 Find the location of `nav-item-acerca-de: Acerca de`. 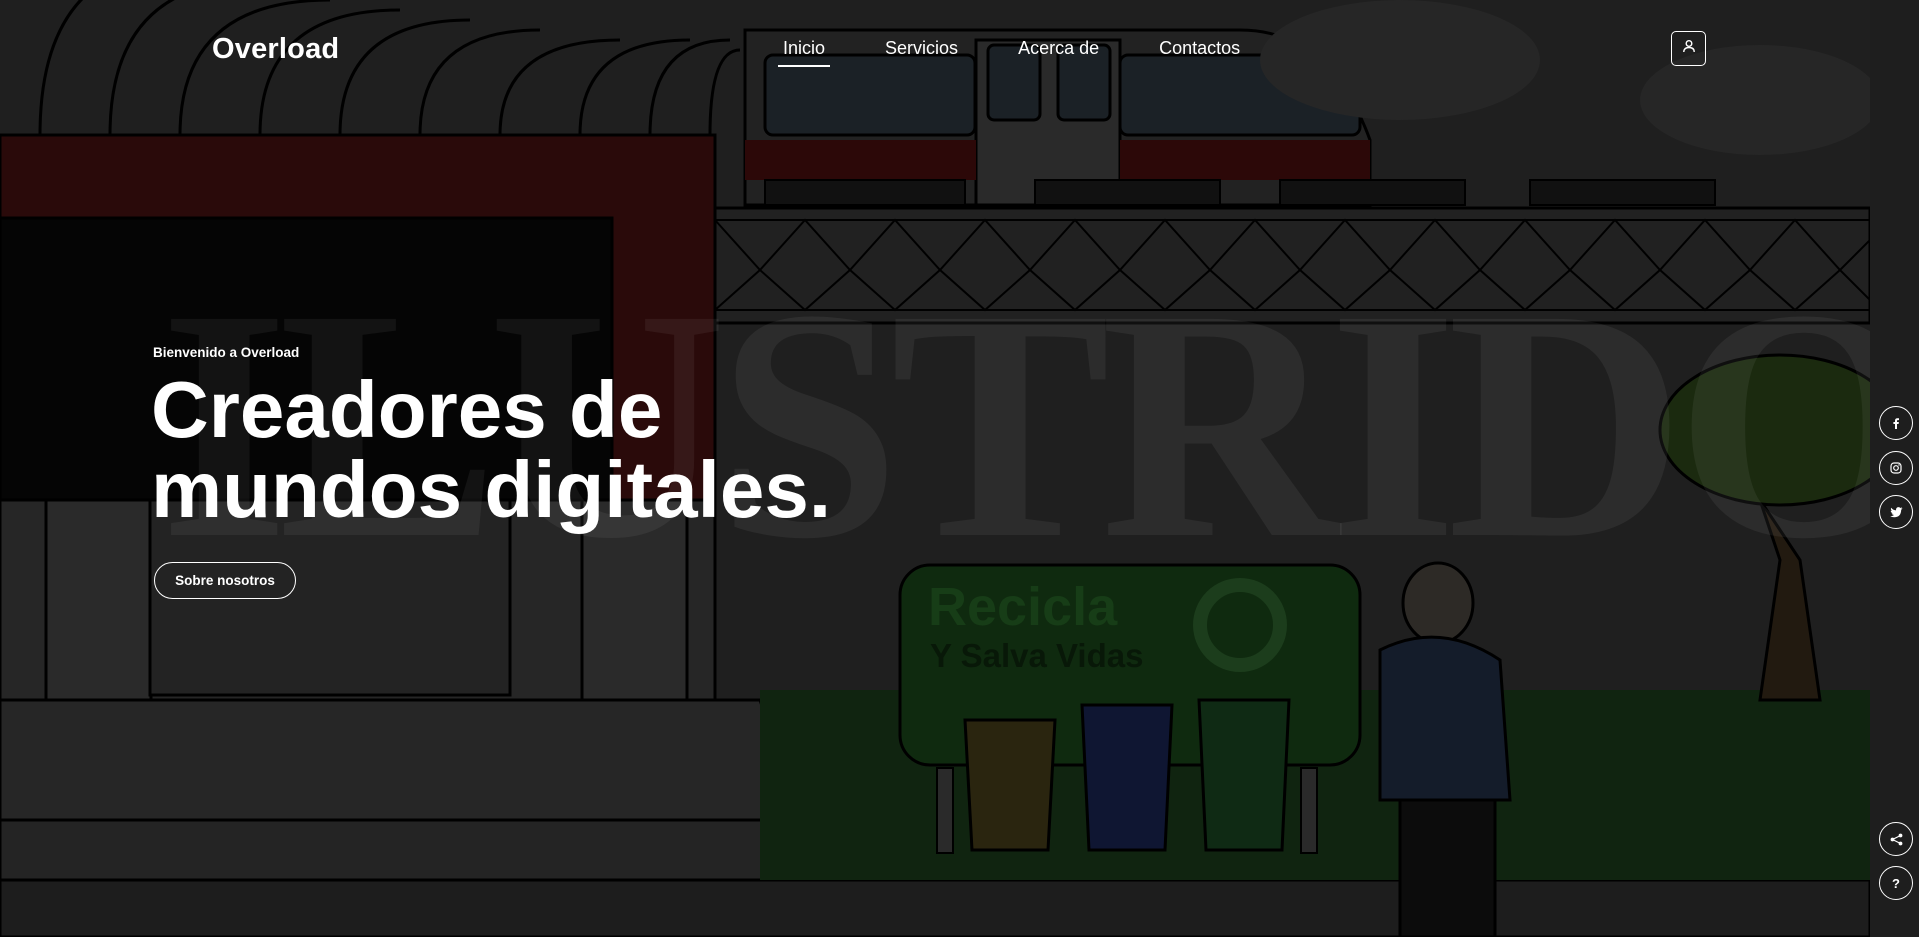

nav-item-acerca-de: Acerca de is located at coordinates (1058, 52).